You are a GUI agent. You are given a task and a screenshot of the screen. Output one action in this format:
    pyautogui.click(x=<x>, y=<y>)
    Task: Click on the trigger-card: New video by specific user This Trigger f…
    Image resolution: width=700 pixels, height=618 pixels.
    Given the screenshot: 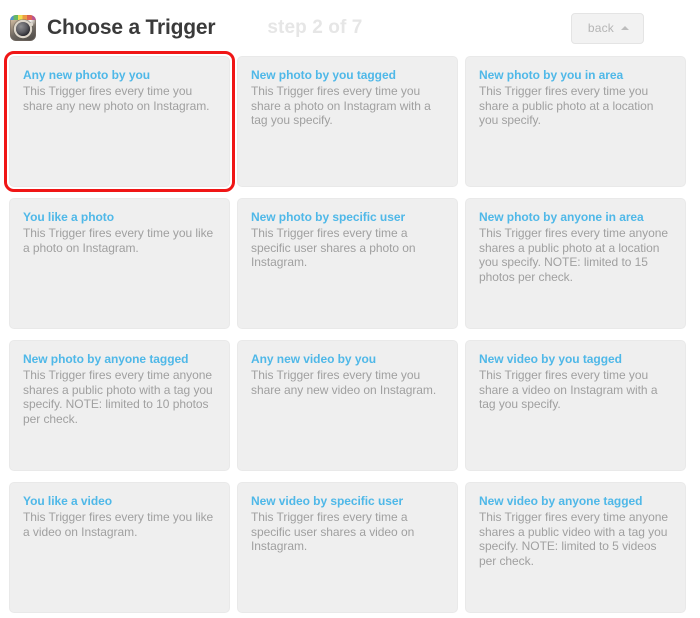 What is the action you would take?
    pyautogui.click(x=347, y=547)
    